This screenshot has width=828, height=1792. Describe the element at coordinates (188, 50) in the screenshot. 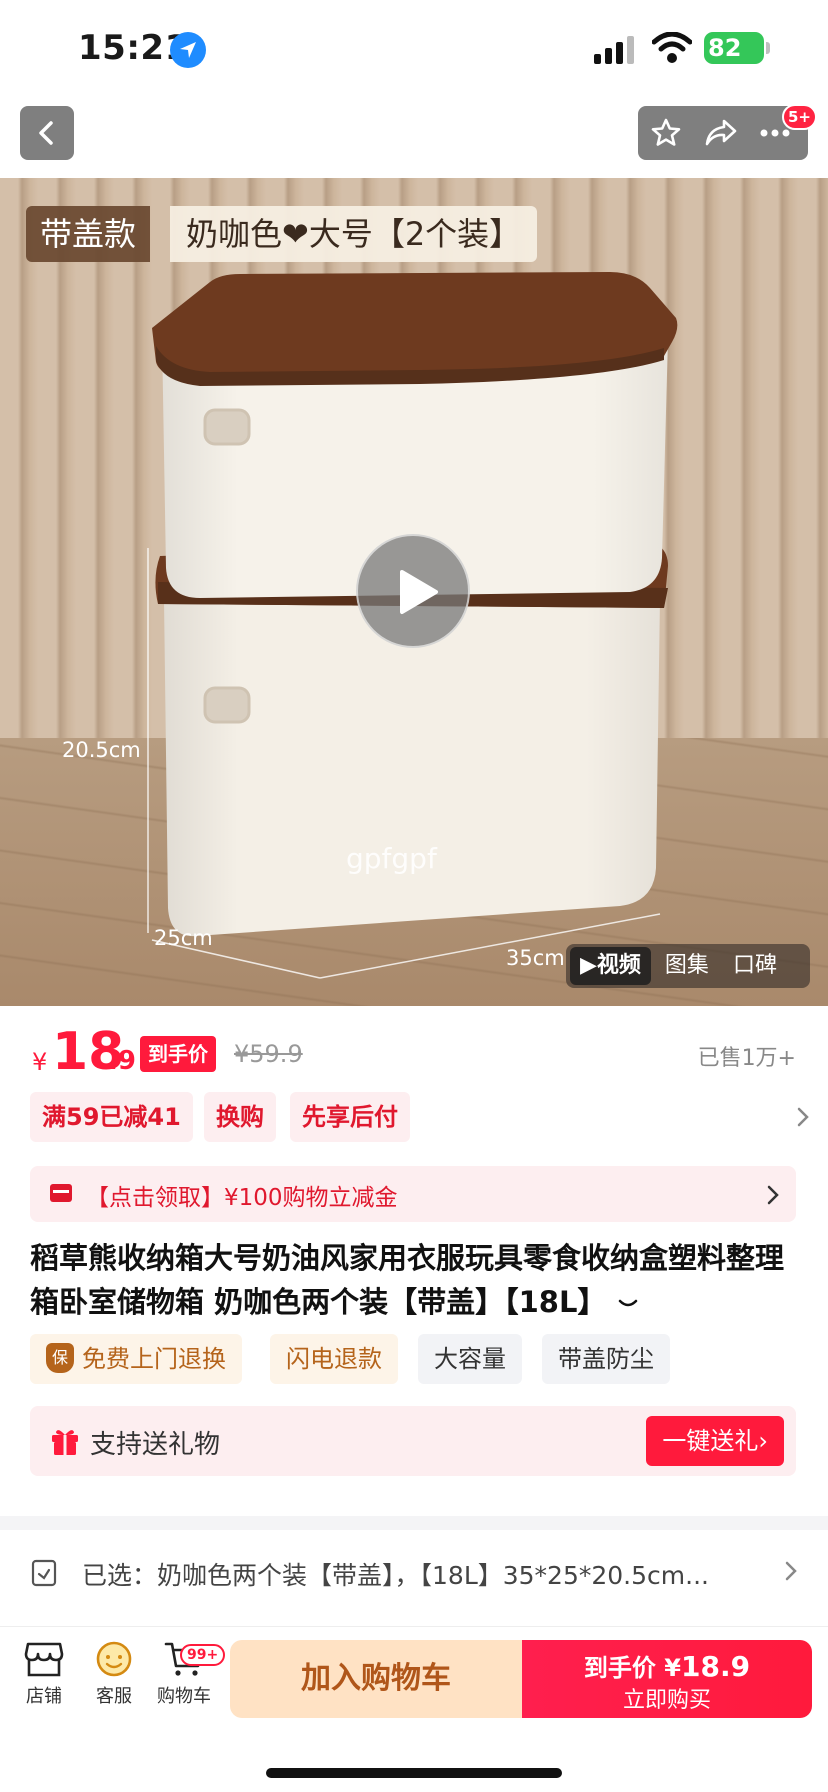

I see `location-arrow-icon` at that location.